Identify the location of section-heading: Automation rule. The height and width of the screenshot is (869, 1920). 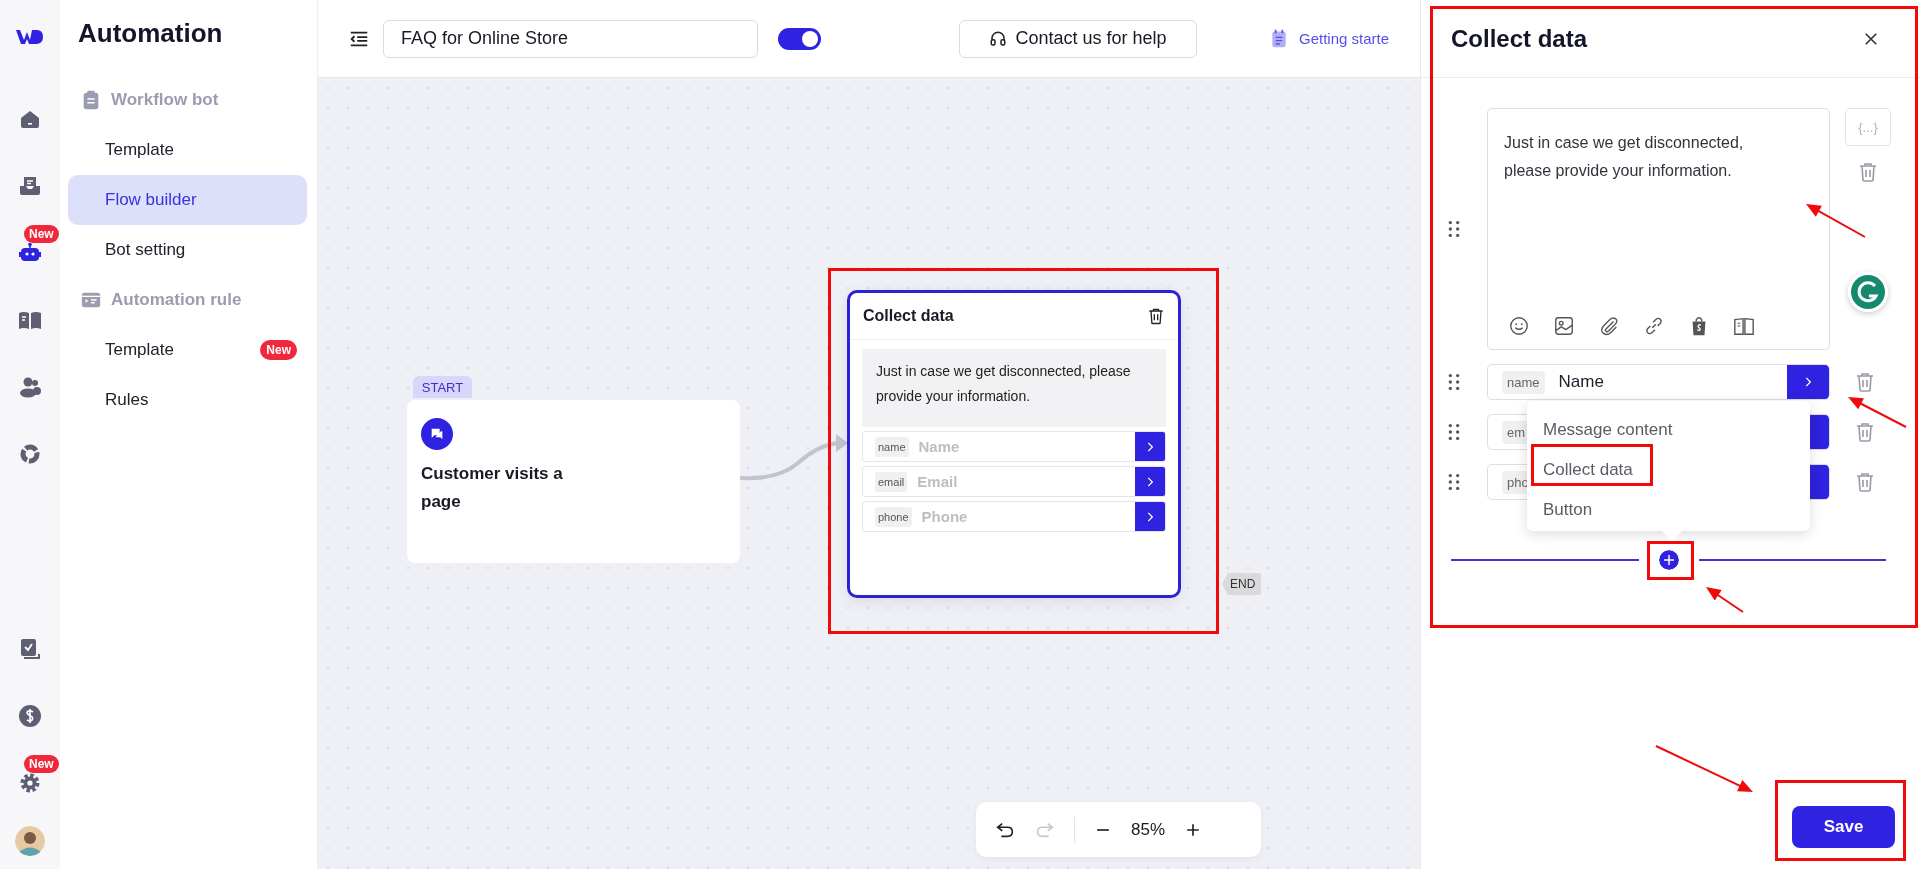
(176, 300).